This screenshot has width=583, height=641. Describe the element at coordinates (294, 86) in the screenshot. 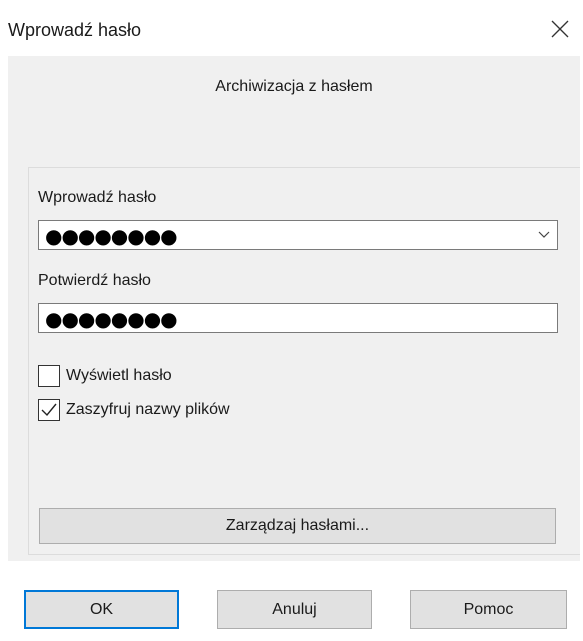

I see `dialog-subtitle: Archiwizacja z hasłem` at that location.